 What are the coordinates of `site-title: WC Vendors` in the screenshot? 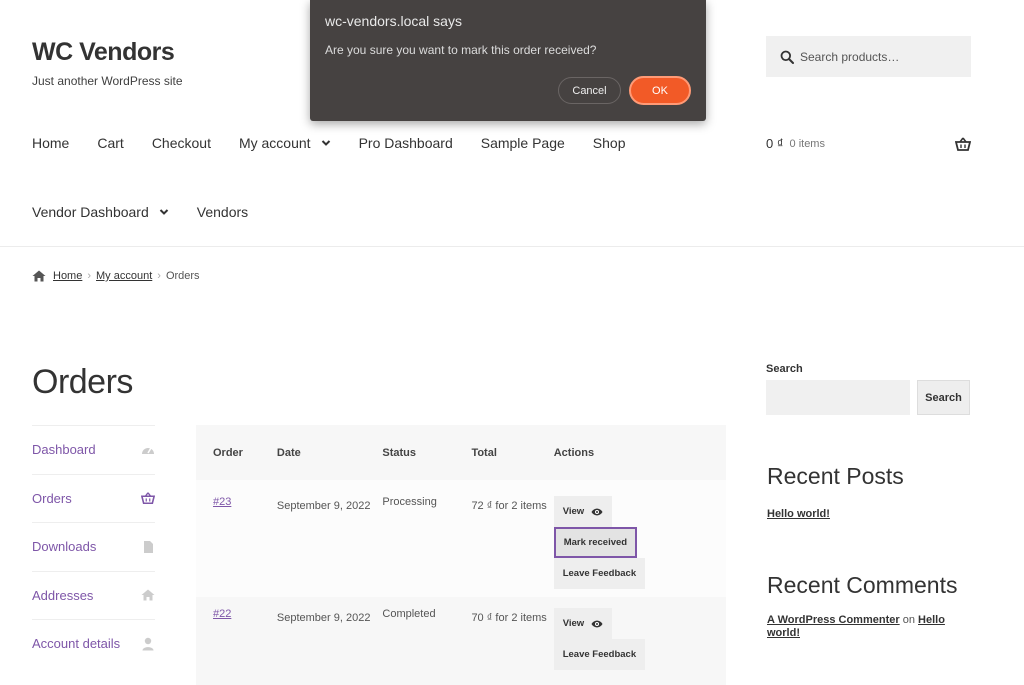 It's located at (103, 52).